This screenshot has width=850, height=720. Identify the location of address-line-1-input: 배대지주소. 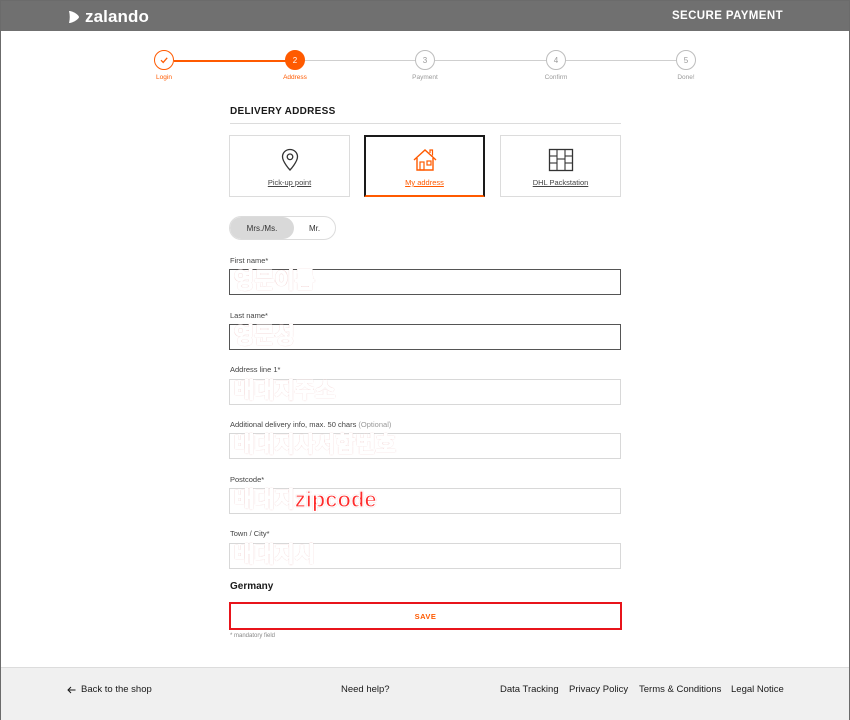
(425, 391).